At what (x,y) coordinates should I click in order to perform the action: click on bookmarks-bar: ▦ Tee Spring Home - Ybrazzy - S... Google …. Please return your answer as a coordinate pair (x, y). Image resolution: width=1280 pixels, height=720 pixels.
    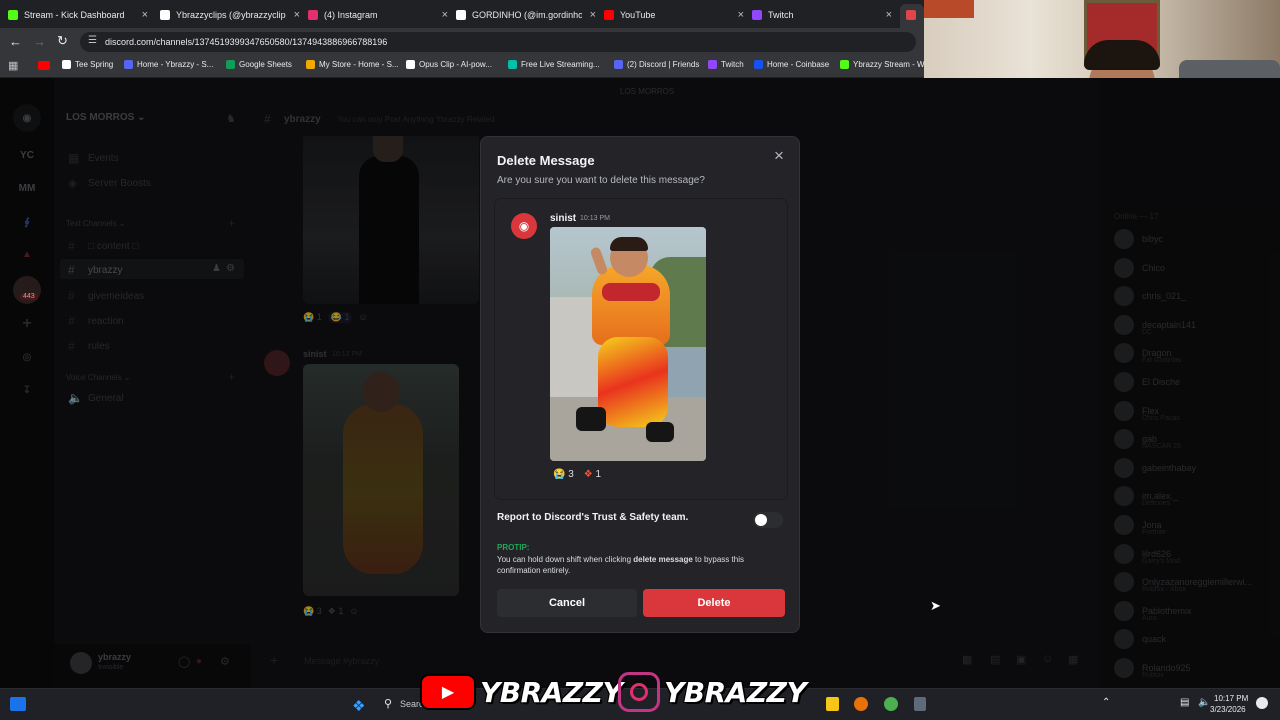
    Looking at the image, I should click on (465, 67).